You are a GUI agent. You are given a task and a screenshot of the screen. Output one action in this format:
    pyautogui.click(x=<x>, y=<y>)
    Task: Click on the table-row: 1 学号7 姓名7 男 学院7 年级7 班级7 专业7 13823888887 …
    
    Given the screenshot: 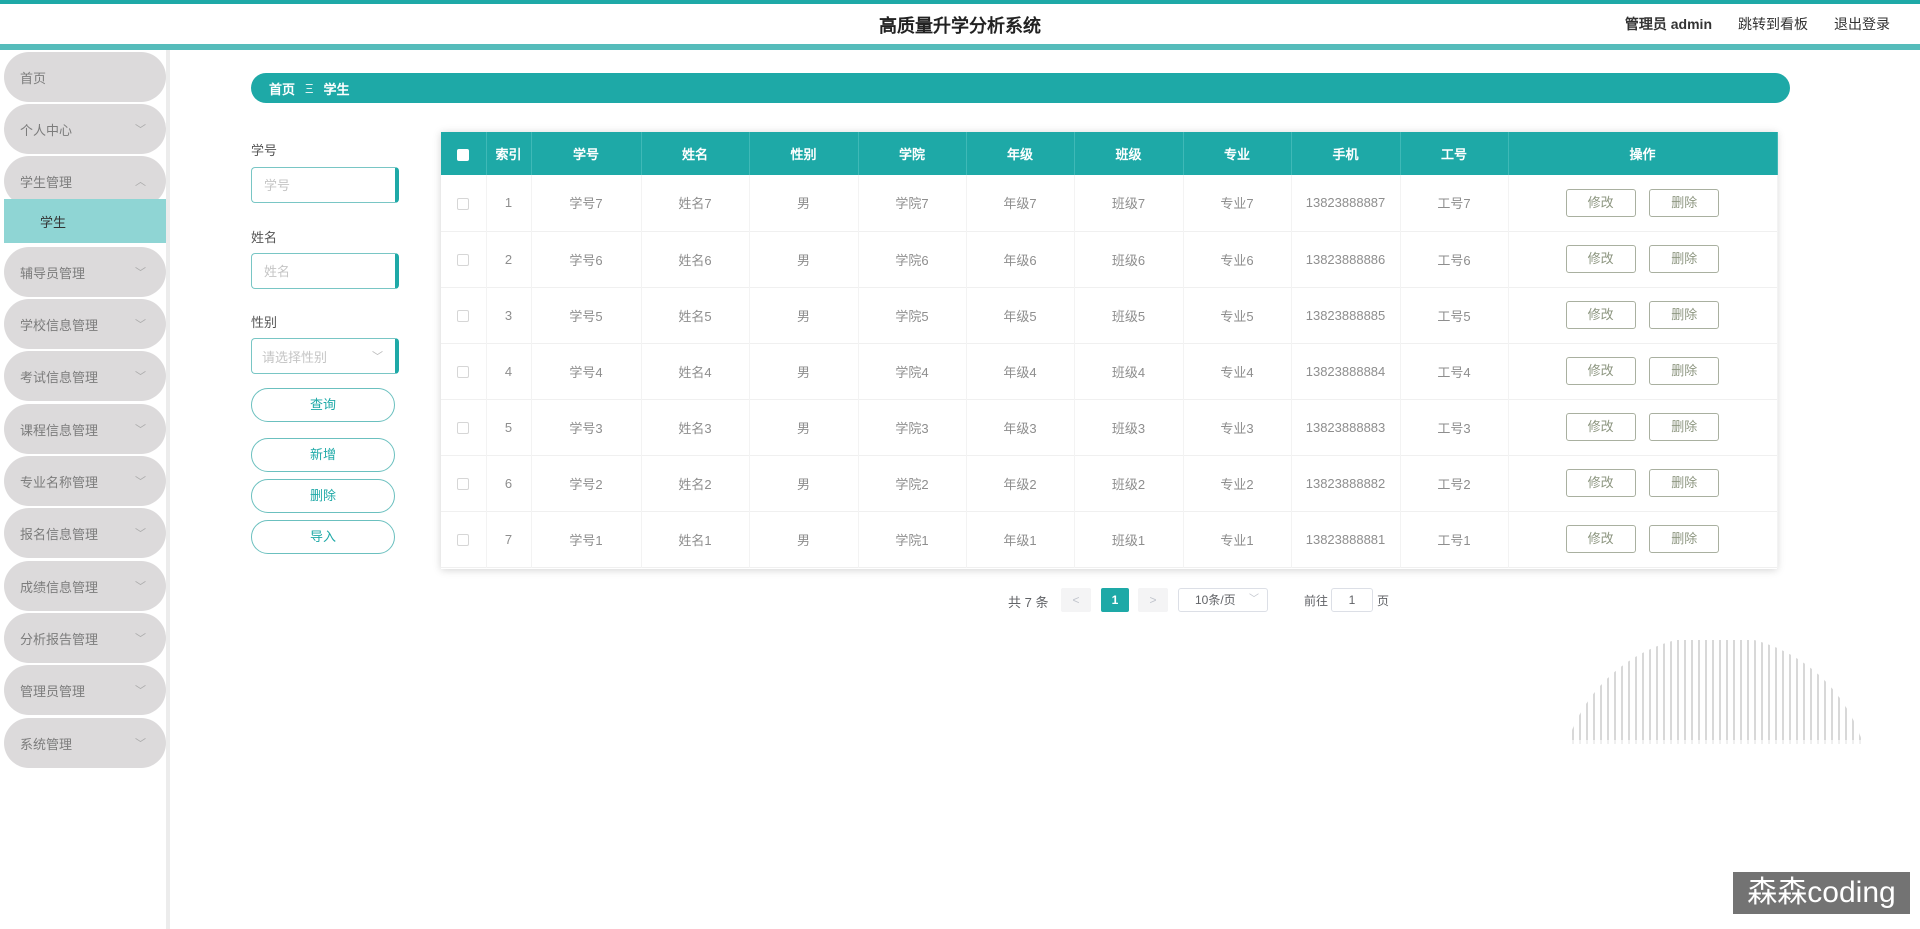 What is the action you would take?
    pyautogui.click(x=1109, y=203)
    